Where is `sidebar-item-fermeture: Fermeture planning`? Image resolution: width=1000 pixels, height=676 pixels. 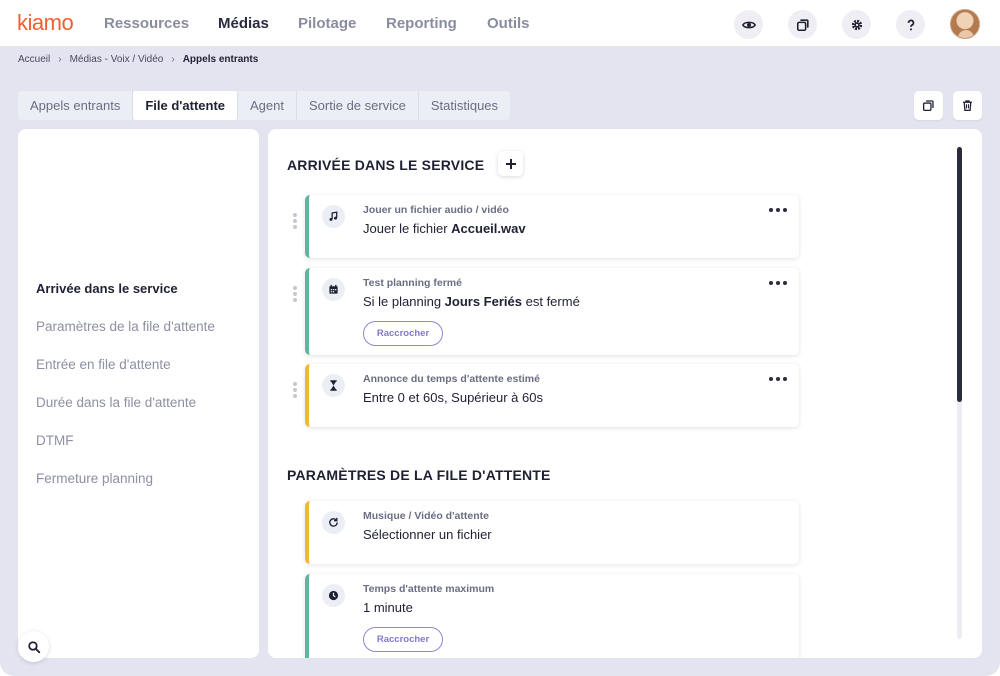
sidebar-item-fermeture: Fermeture planning is located at coordinates (94, 478).